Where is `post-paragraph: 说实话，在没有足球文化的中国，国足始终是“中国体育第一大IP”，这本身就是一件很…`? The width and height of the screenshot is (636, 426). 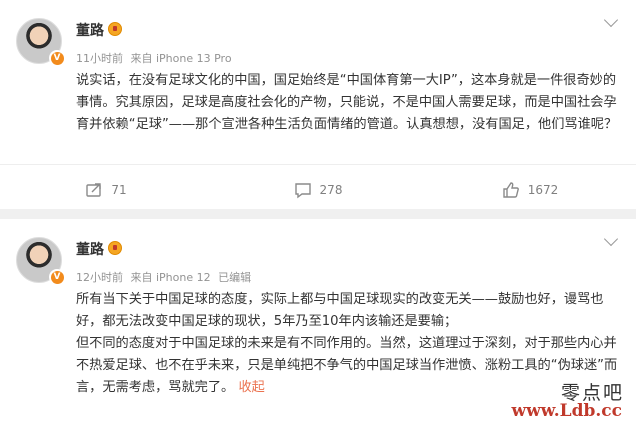 post-paragraph: 说实话，在没有足球文化的中国，国足始终是“中国体育第一大IP”，这本身就是一件很… is located at coordinates (347, 102).